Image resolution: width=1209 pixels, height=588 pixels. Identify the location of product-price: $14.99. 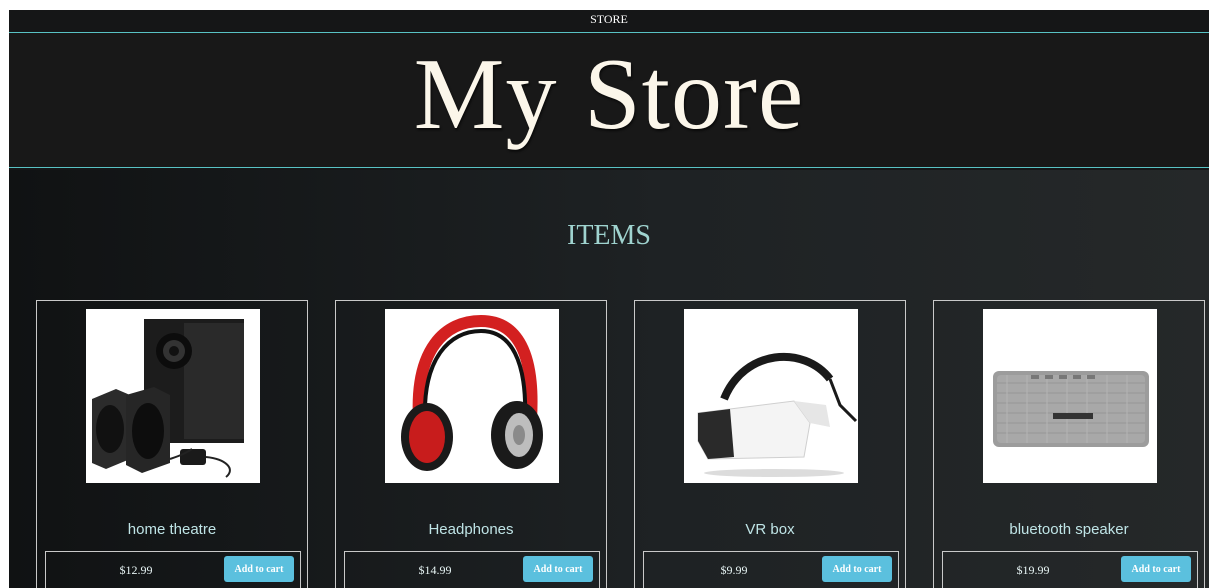
(435, 570).